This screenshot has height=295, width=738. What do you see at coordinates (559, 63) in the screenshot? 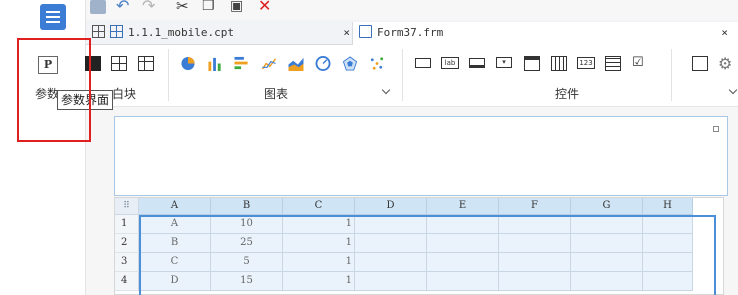
I see `calendar-widget-icon` at bounding box center [559, 63].